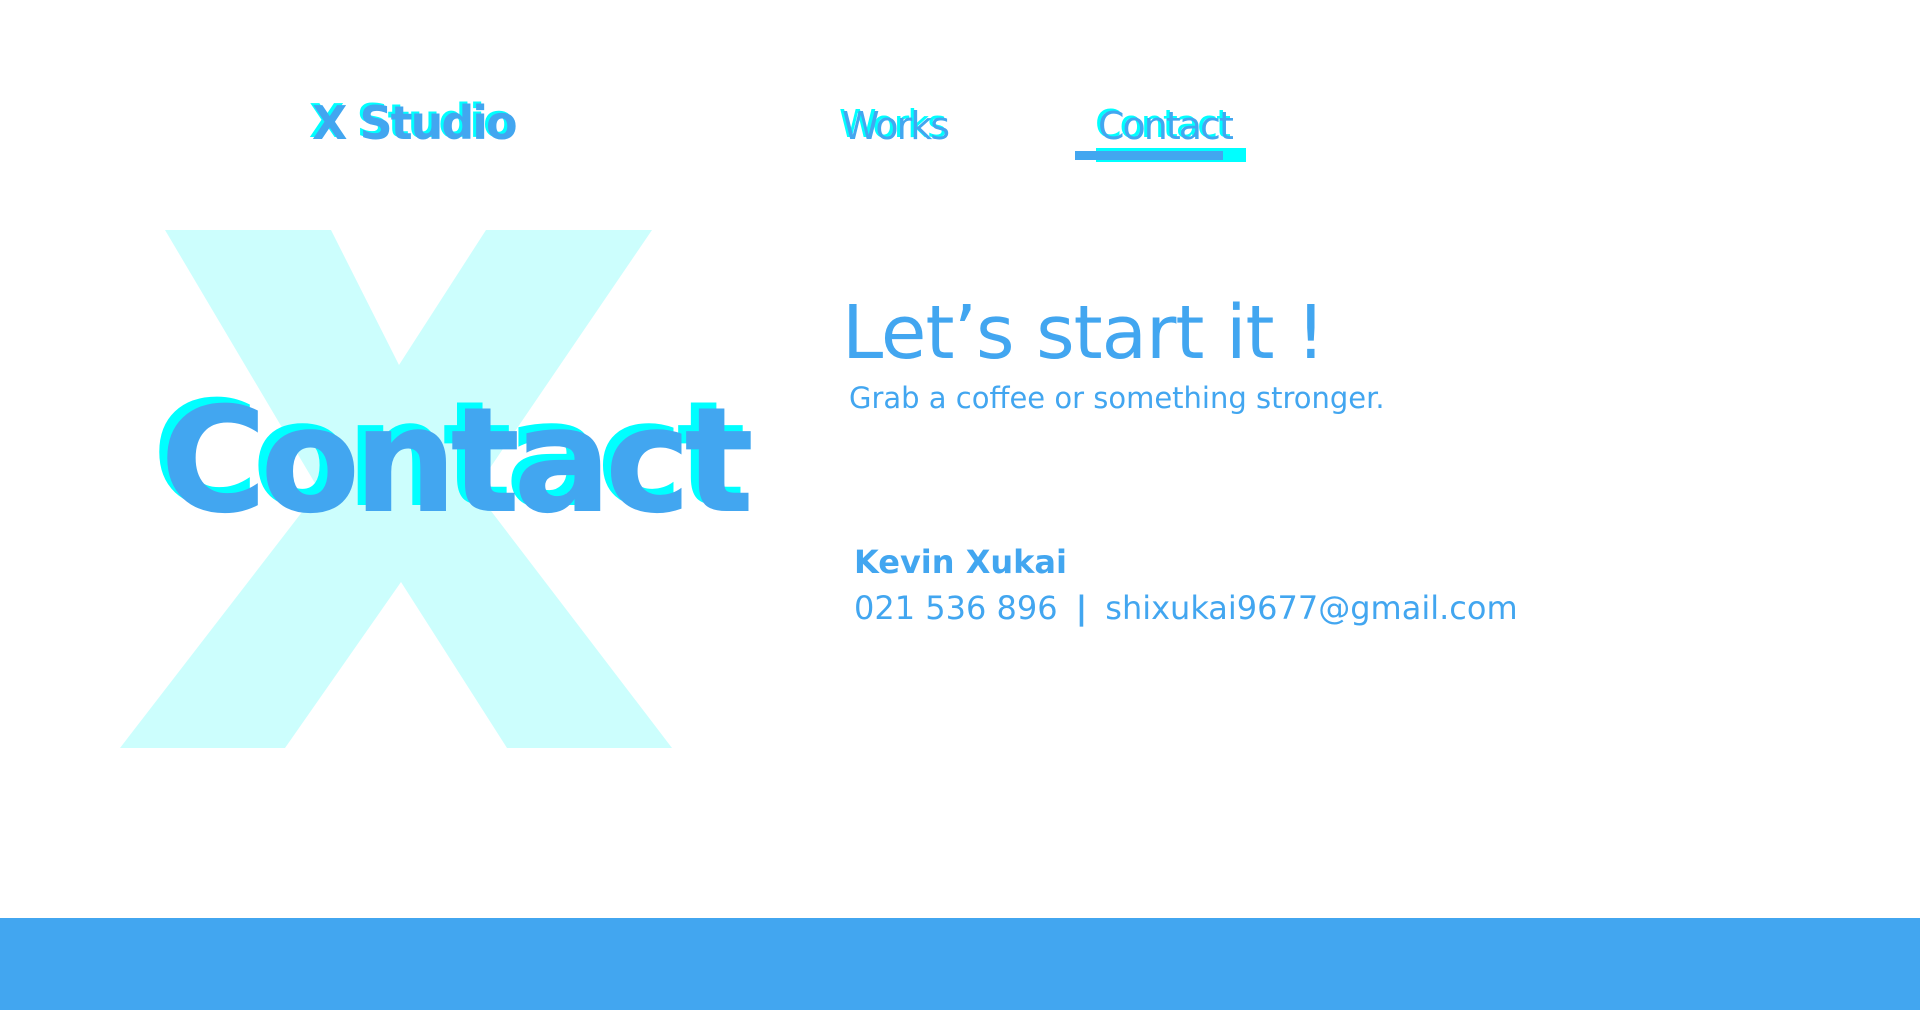  I want to click on headline: Let’s start it !, so click(1084, 333).